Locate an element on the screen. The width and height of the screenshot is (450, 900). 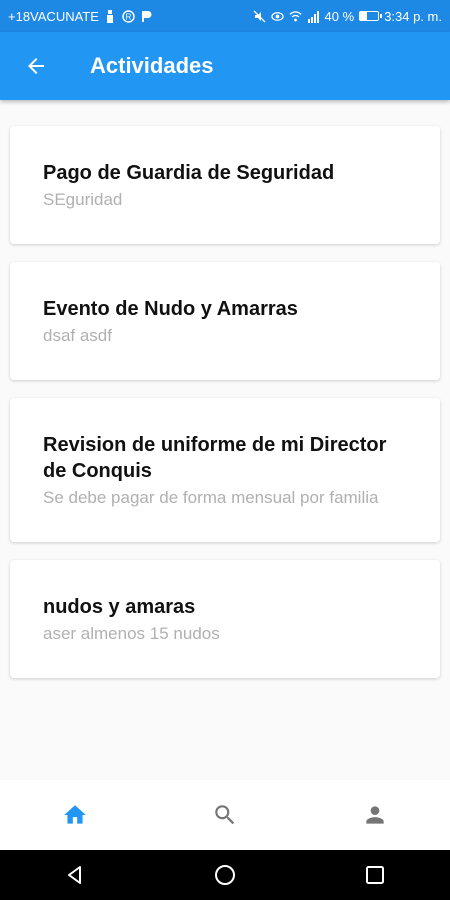
battery-icon is located at coordinates (371, 16).